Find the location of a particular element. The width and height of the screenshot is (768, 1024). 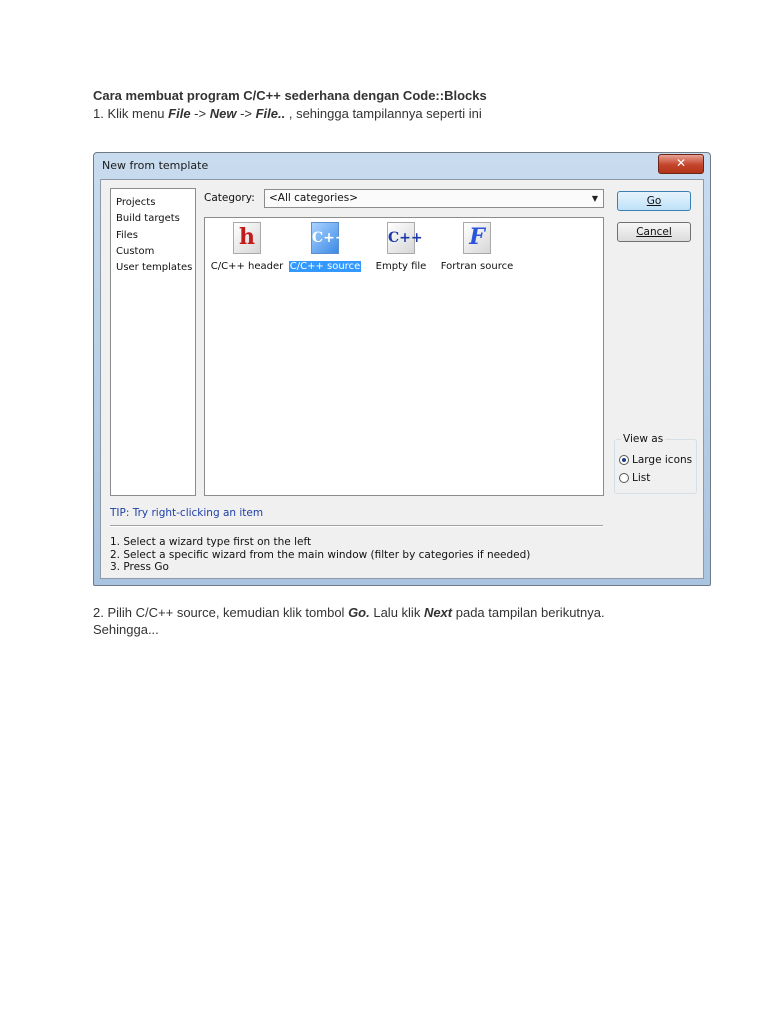

list-option: List is located at coordinates (634, 478).